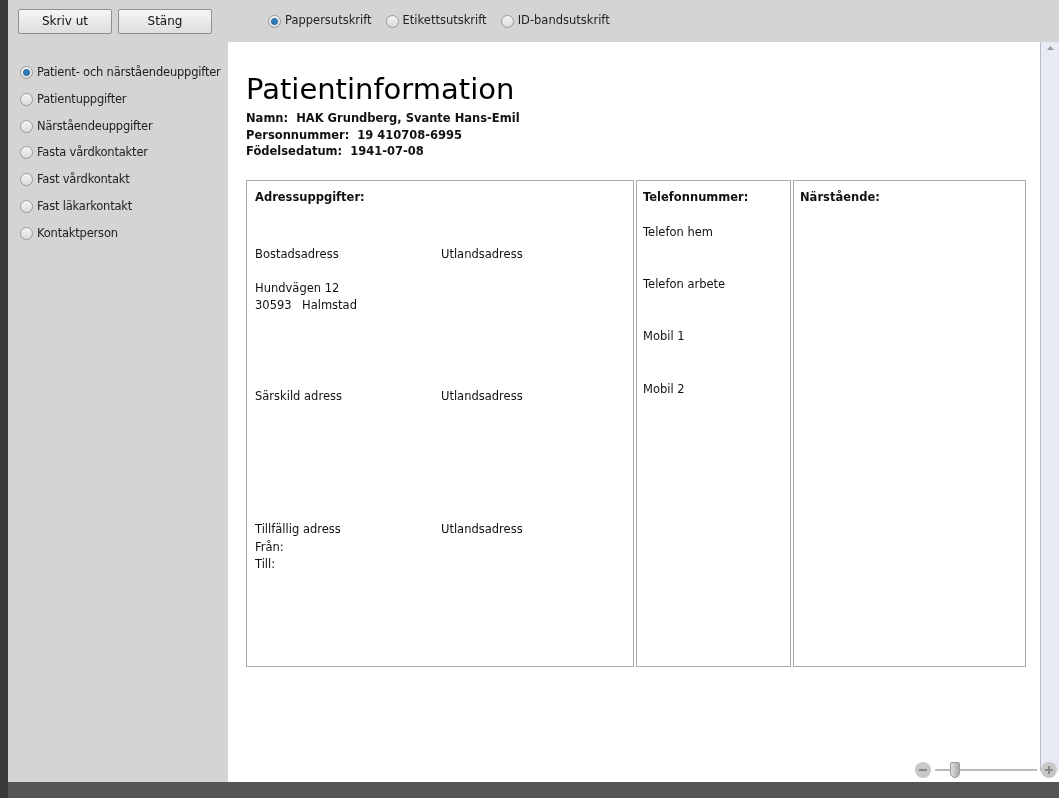 The image size is (1059, 798). Describe the element at coordinates (92, 153) in the screenshot. I see `section-option: Fasta vårdkontakter` at that location.